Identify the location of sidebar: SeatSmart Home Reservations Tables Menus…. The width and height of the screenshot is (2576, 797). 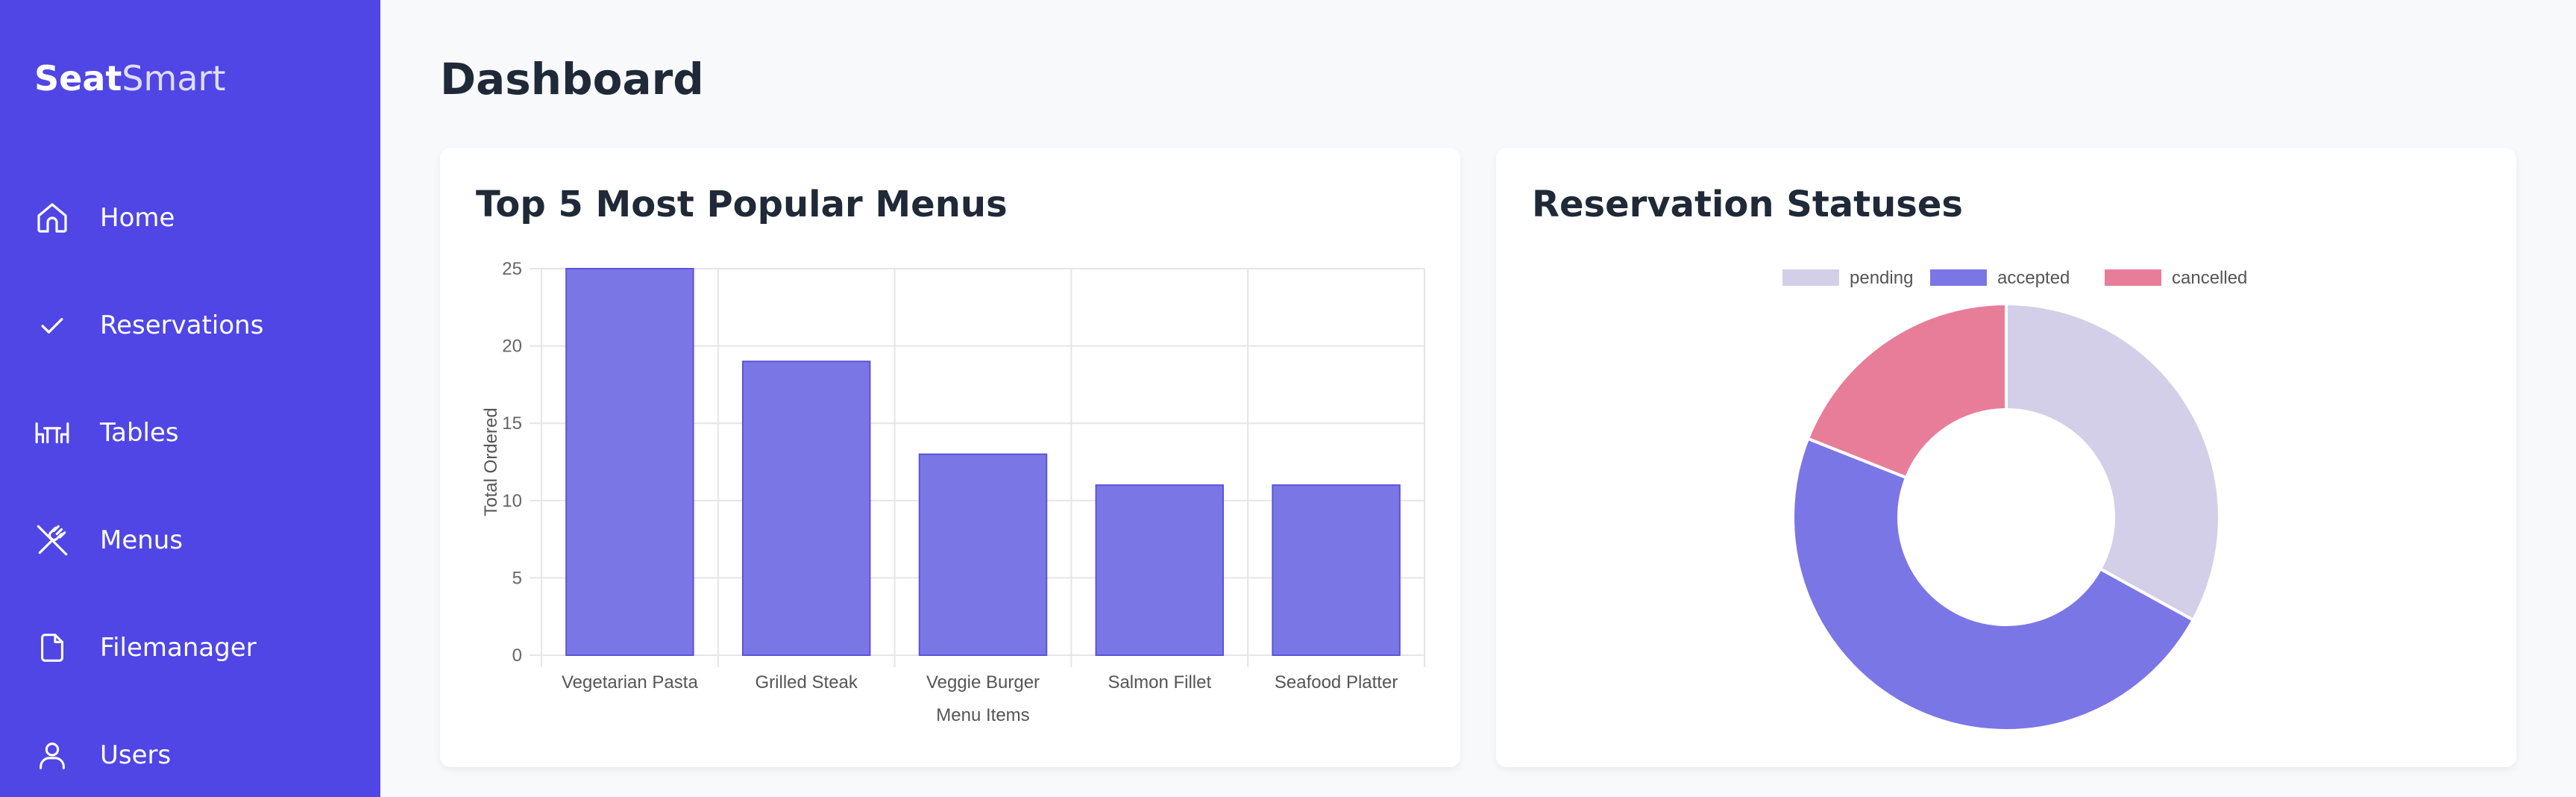
(190, 398).